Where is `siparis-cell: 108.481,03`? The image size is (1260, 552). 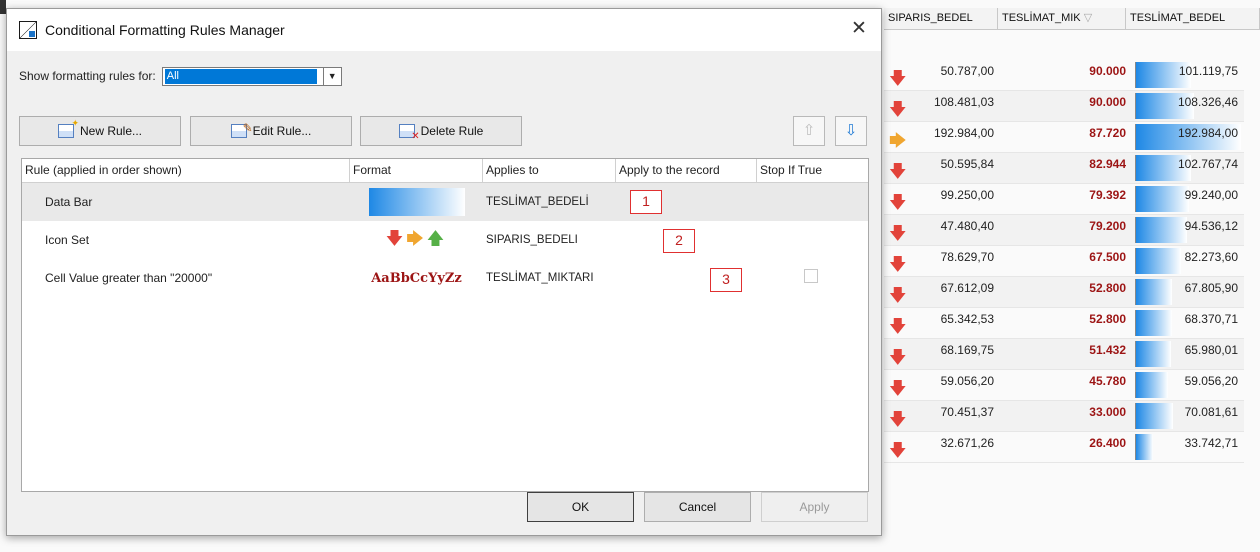 siparis-cell: 108.481,03 is located at coordinates (957, 106).